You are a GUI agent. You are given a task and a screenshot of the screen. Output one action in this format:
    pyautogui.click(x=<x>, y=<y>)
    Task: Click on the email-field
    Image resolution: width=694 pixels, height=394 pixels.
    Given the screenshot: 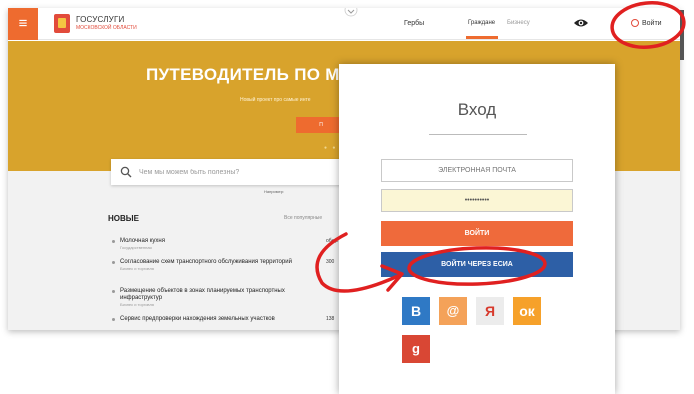 What is the action you would take?
    pyautogui.click(x=477, y=170)
    